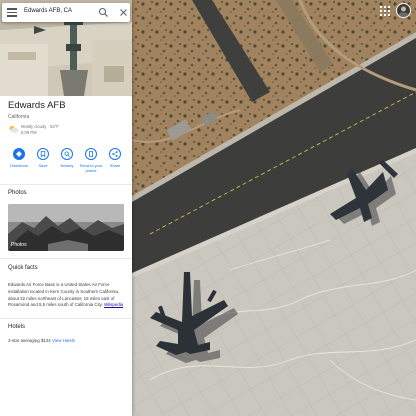 The height and width of the screenshot is (416, 416). What do you see at coordinates (19, 245) in the screenshot?
I see `photo-tile-label: Photos` at bounding box center [19, 245].